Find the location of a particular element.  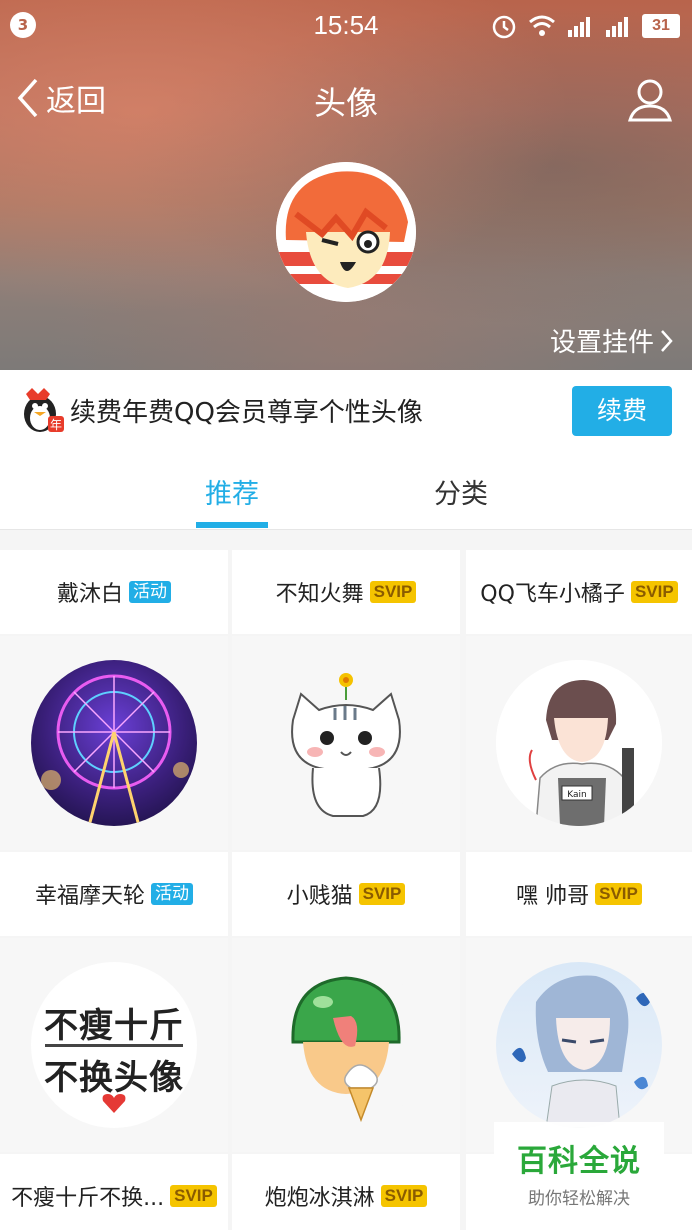

cat-image is located at coordinates (346, 743).